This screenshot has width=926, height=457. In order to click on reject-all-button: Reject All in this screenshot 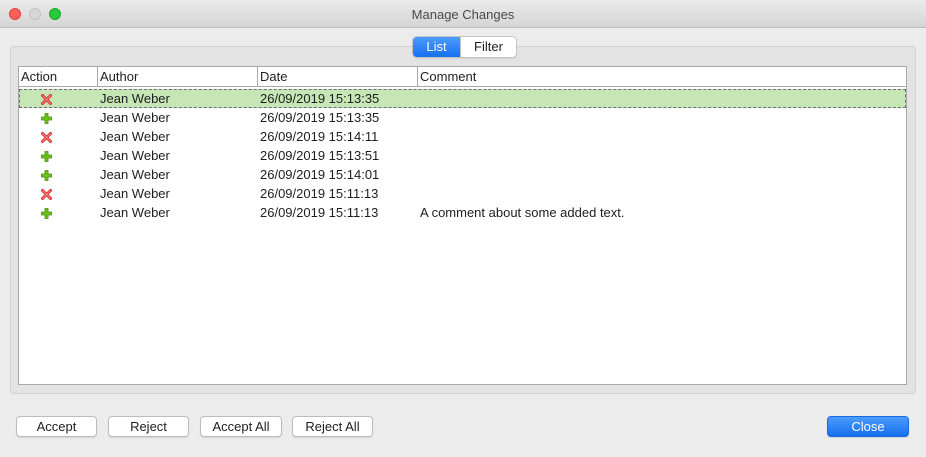, I will do `click(332, 426)`.